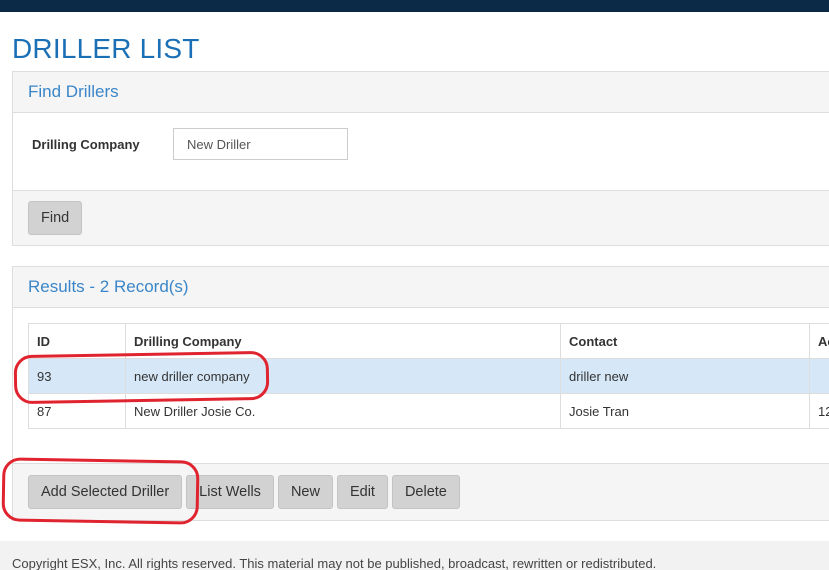 This screenshot has height=570, width=829. I want to click on add-selected-driller-button: Add Selected Driller, so click(105, 492).